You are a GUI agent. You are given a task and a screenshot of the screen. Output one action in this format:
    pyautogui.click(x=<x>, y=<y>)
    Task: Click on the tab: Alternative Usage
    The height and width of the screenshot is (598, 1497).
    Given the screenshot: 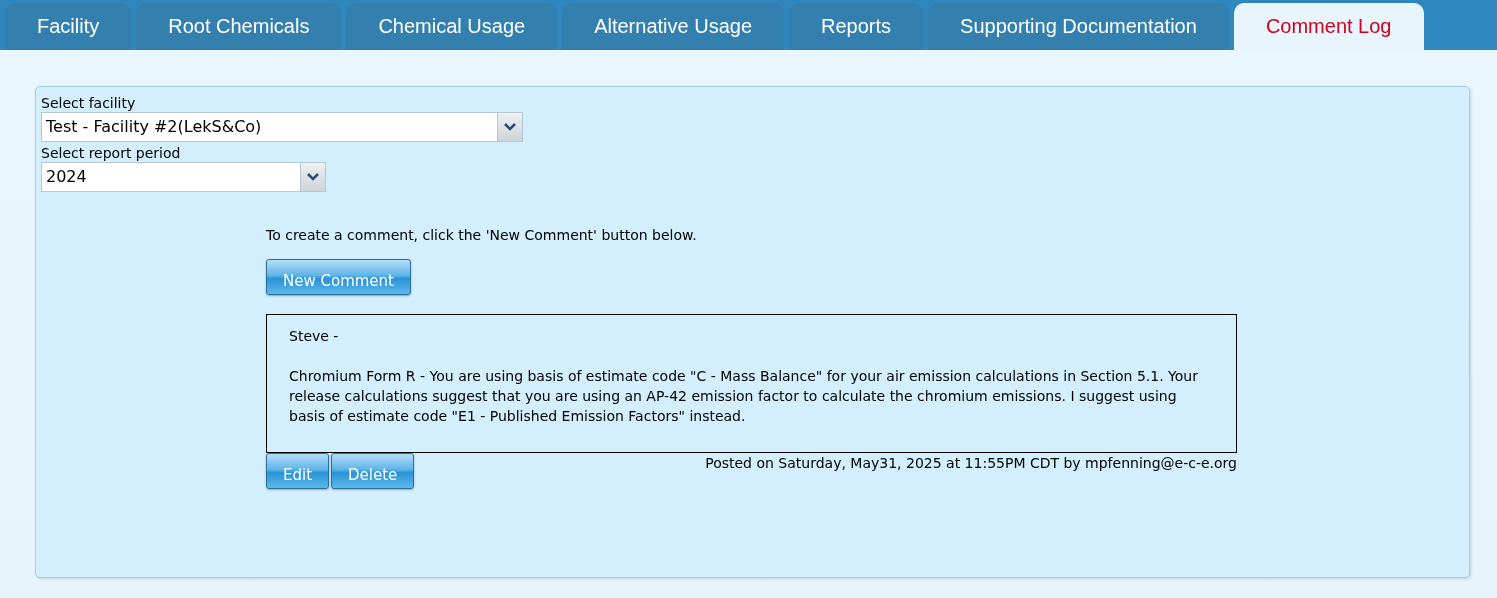 What is the action you would take?
    pyautogui.click(x=673, y=26)
    